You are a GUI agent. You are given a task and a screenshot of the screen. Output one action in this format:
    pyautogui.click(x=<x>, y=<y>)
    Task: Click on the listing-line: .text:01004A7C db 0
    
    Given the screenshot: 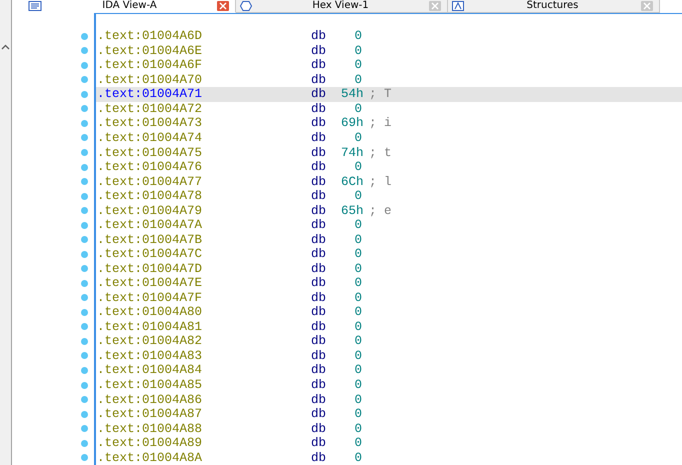 What is the action you would take?
    pyautogui.click(x=389, y=254)
    